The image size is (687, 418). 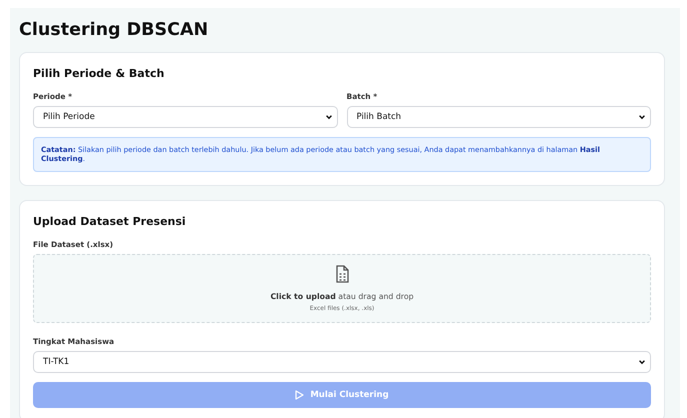 What do you see at coordinates (342, 273) in the screenshot?
I see `document-icon` at bounding box center [342, 273].